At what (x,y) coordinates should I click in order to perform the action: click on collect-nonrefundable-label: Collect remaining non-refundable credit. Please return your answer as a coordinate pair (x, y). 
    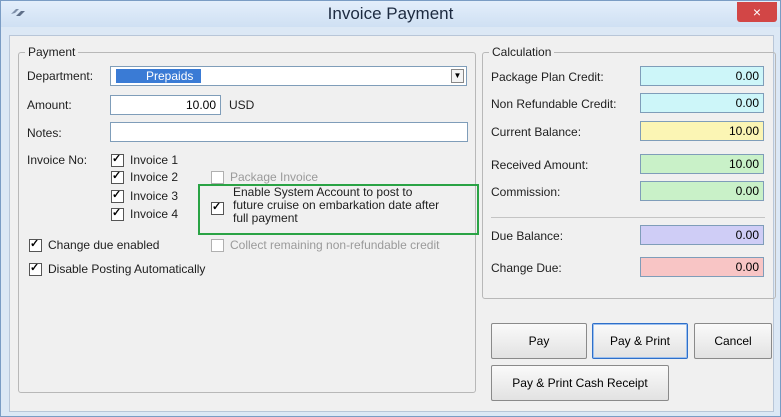
    Looking at the image, I should click on (335, 245).